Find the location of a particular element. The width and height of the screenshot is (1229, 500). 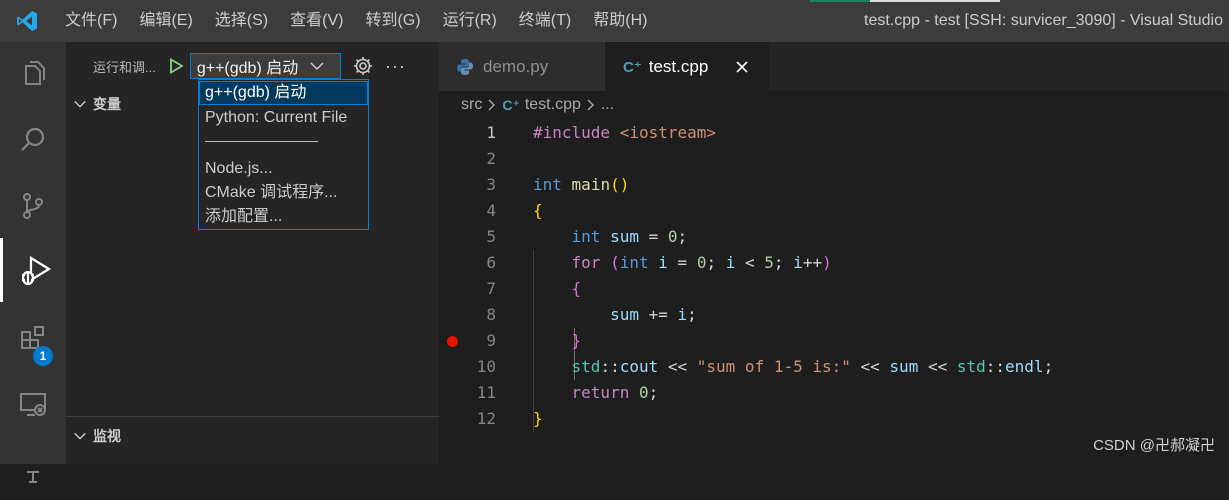

line-number: 2 is located at coordinates (491, 158).